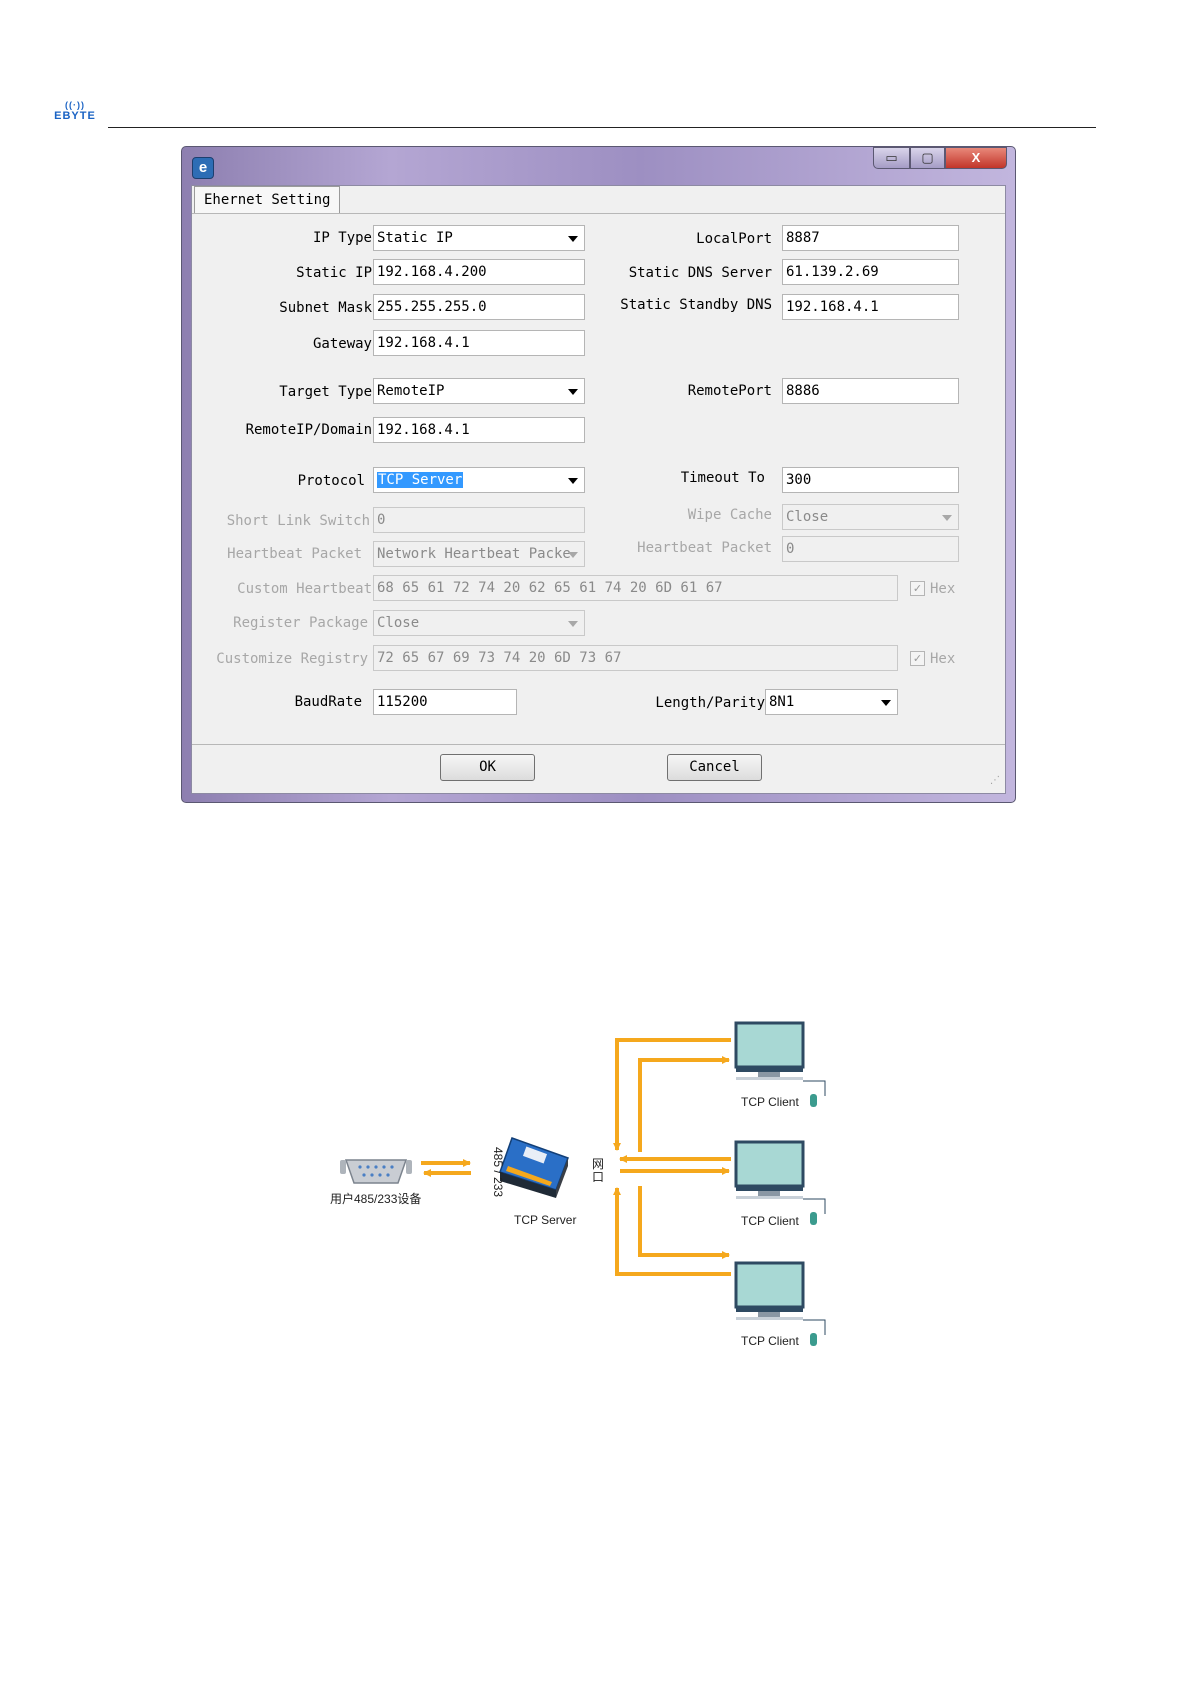  I want to click on heartbeat-packet-value: Network Heartbeat Packe, so click(474, 554).